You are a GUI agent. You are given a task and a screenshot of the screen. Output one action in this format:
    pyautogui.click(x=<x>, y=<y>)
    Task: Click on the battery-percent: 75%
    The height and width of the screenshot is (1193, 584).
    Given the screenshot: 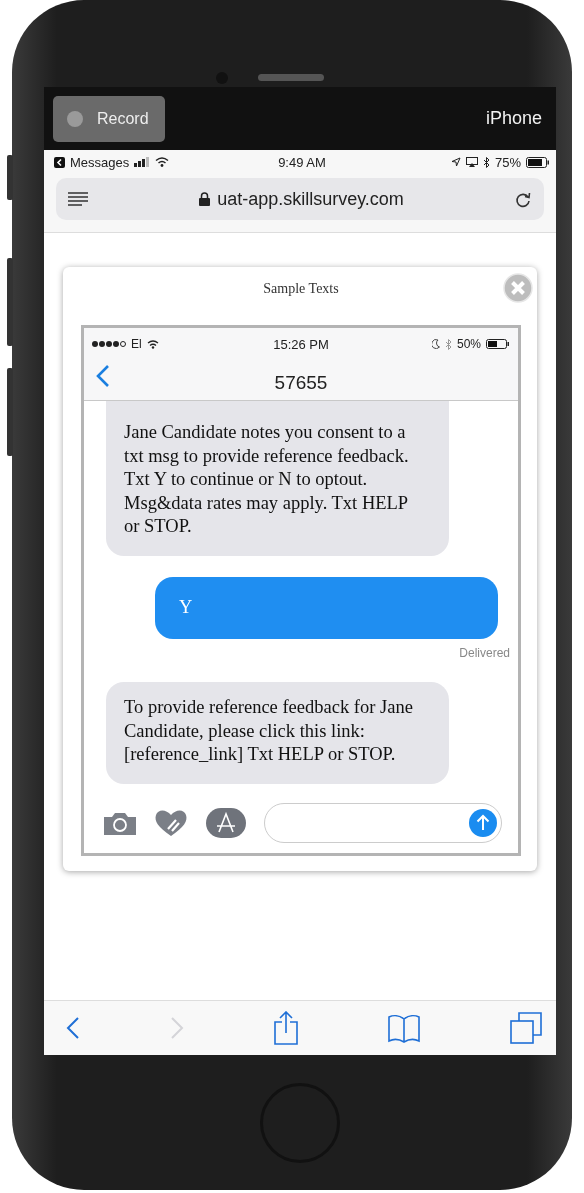 What is the action you would take?
    pyautogui.click(x=507, y=162)
    